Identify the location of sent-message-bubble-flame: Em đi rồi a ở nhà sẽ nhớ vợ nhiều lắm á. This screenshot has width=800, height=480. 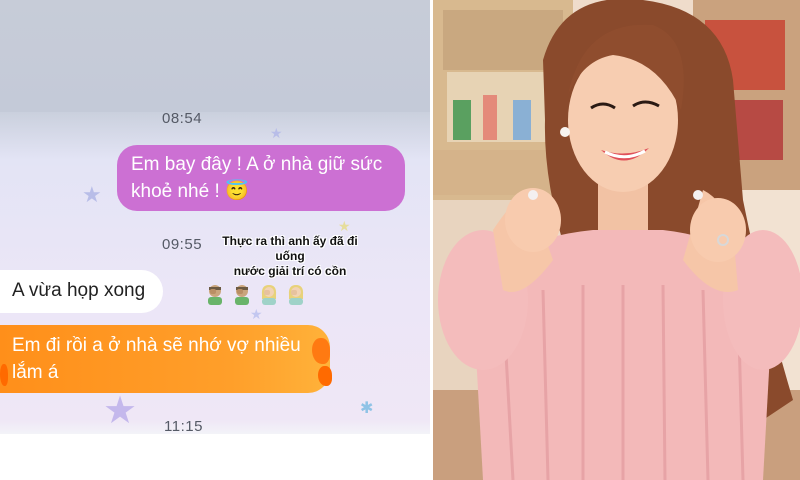
(165, 359).